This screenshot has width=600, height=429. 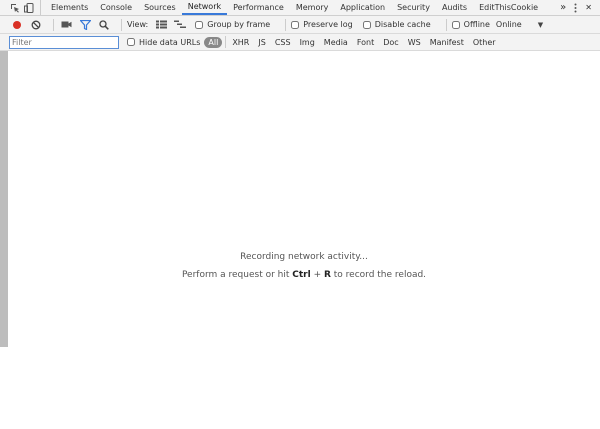 I want to click on hint-key-ctrl: Ctrl, so click(x=301, y=275).